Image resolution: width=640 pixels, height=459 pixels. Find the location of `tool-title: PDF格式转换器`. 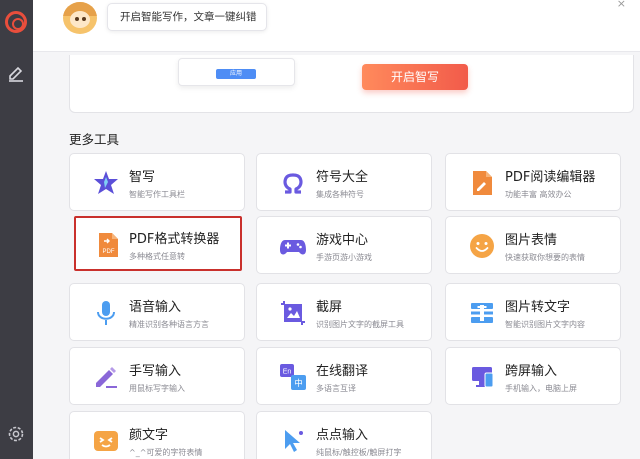

tool-title: PDF格式转换器 is located at coordinates (174, 239).